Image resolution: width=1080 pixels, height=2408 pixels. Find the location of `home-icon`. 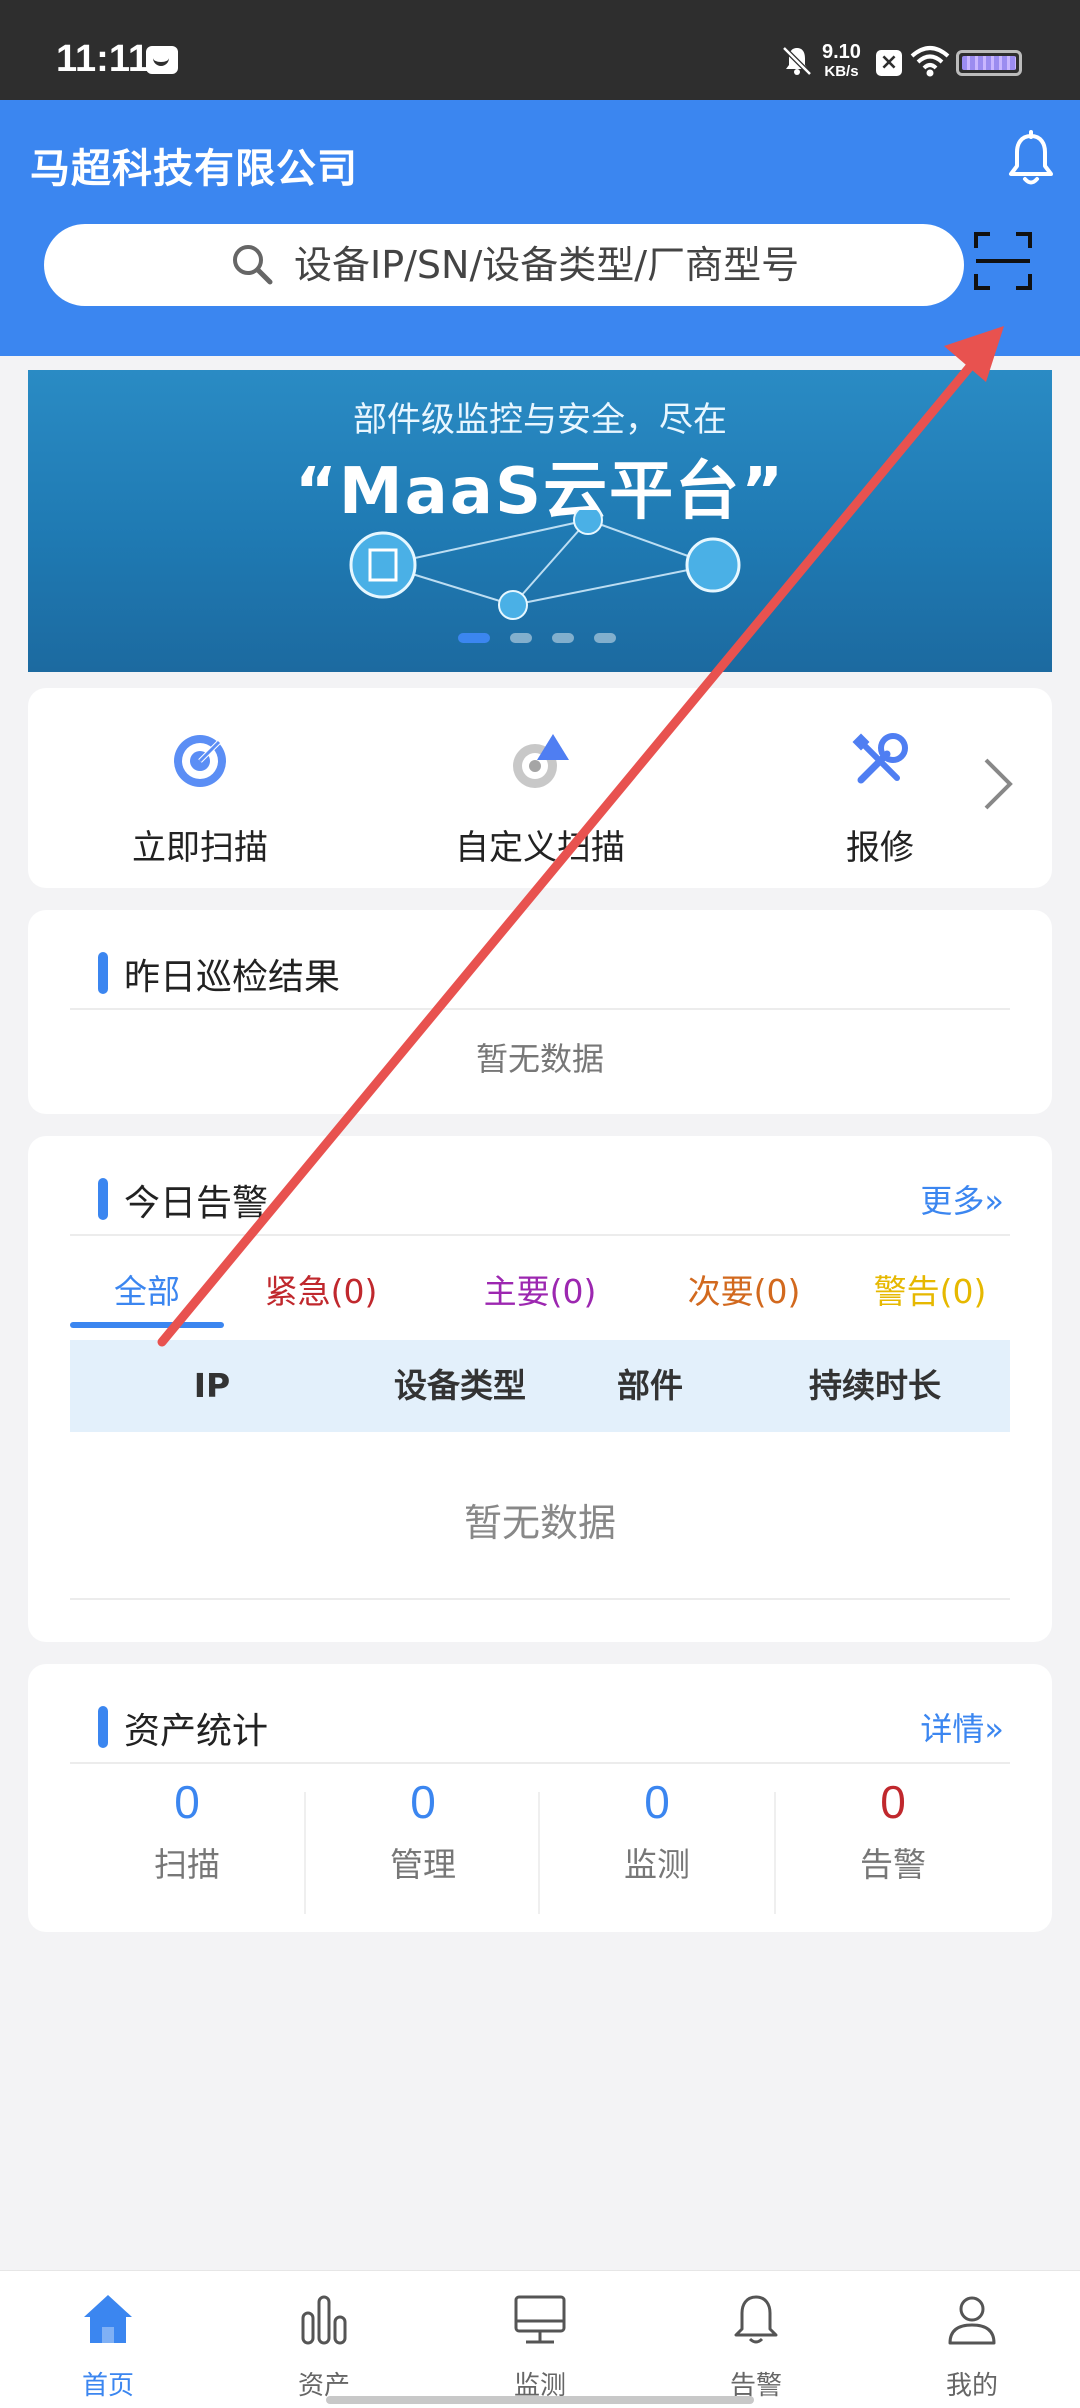

home-icon is located at coordinates (108, 2319).